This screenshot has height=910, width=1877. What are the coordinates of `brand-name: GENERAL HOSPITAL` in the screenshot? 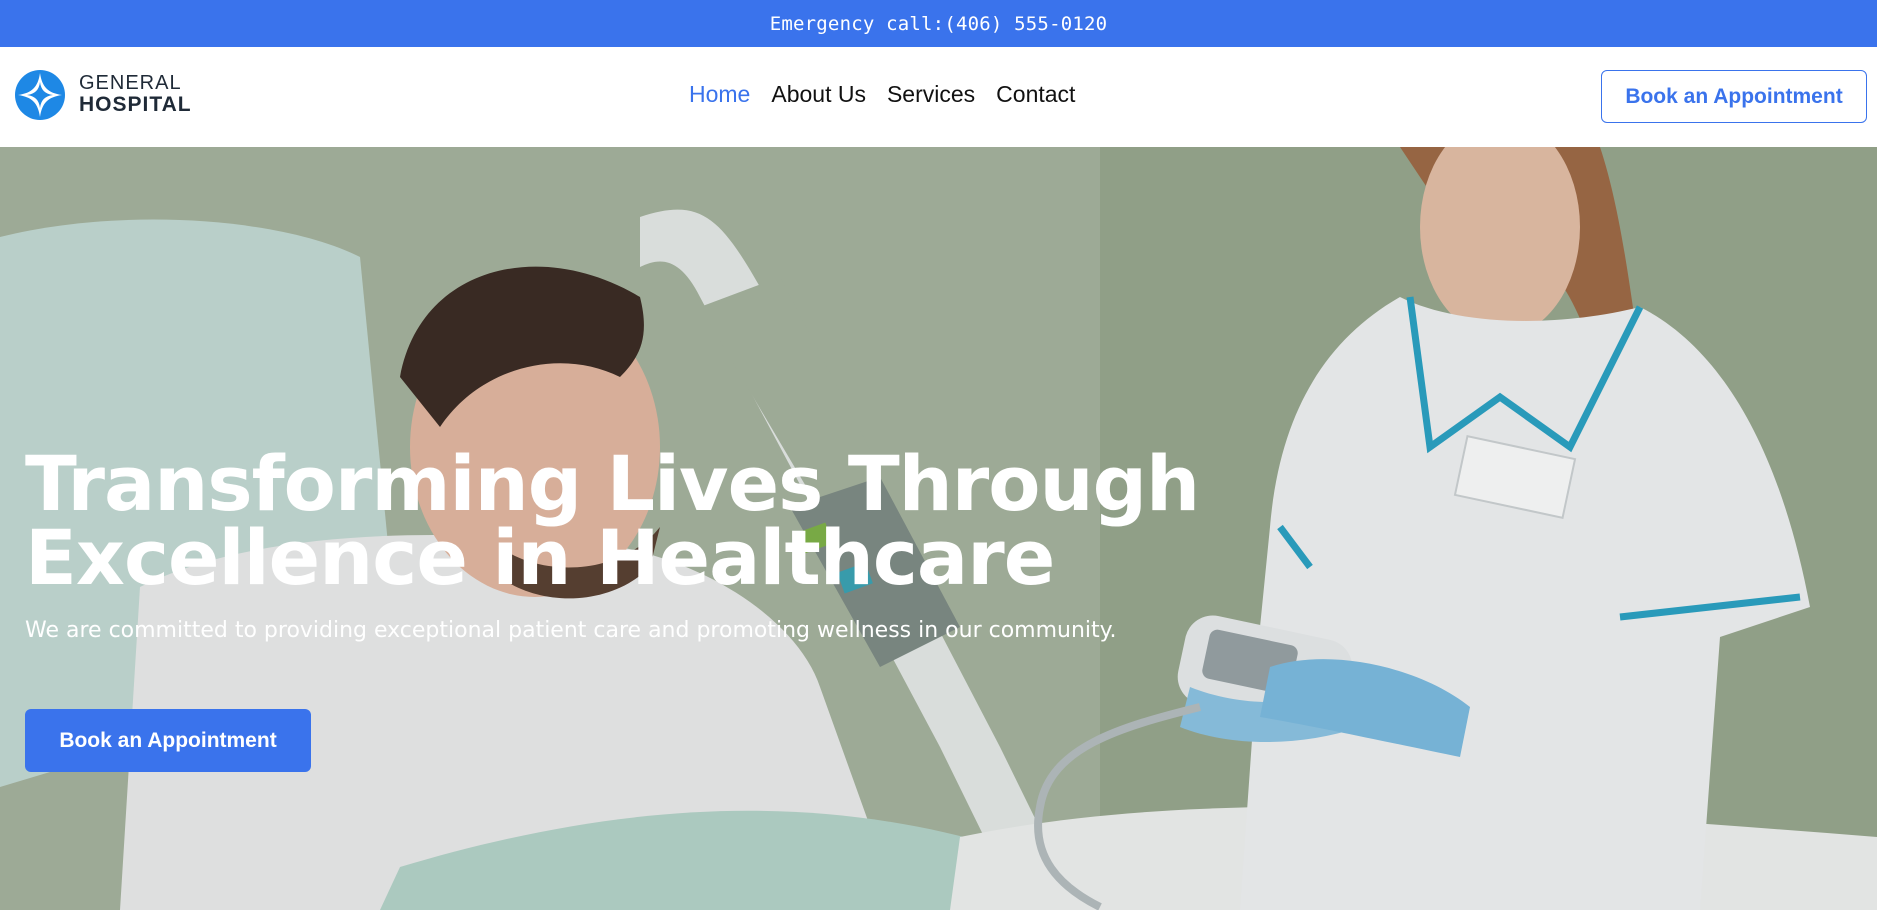 It's located at (135, 94).